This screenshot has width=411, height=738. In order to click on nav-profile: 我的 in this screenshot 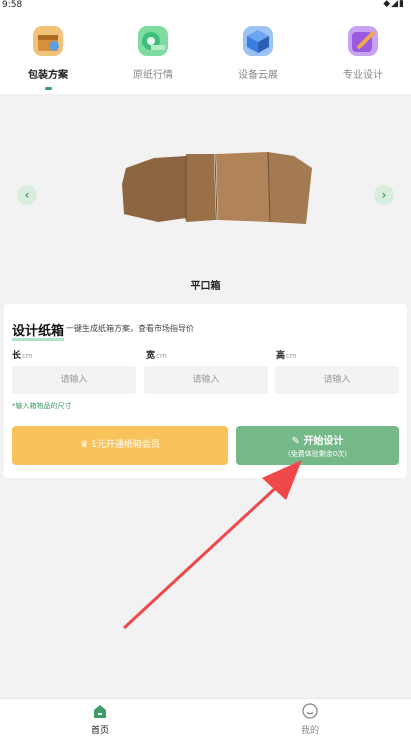, I will do `click(310, 719)`.